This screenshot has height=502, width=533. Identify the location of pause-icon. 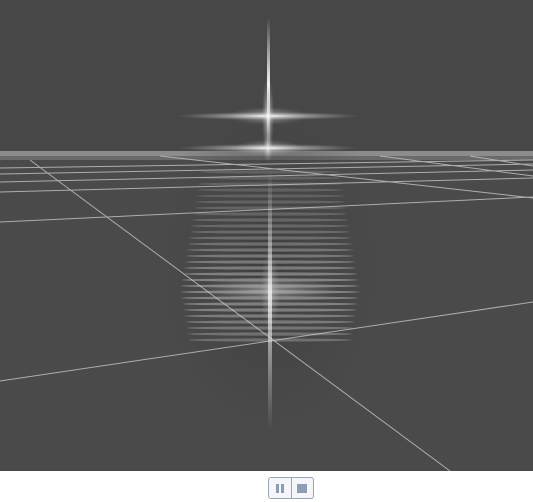
(279, 488).